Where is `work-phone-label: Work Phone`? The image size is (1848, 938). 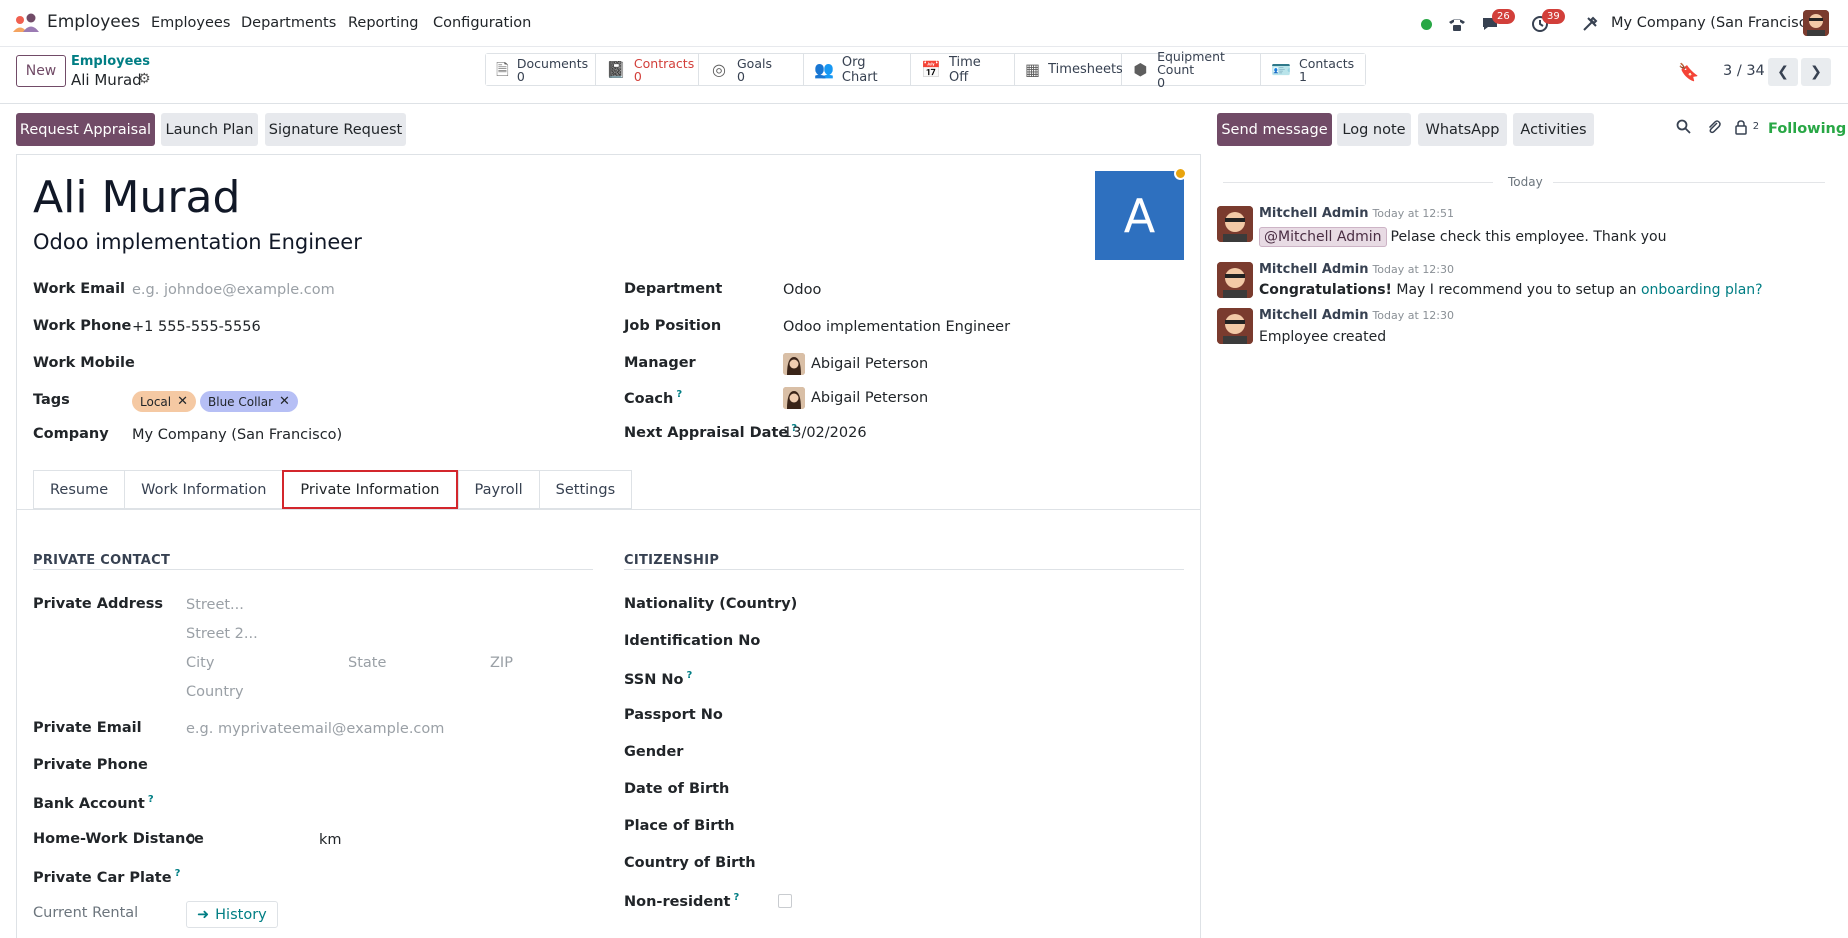 work-phone-label: Work Phone is located at coordinates (82, 326).